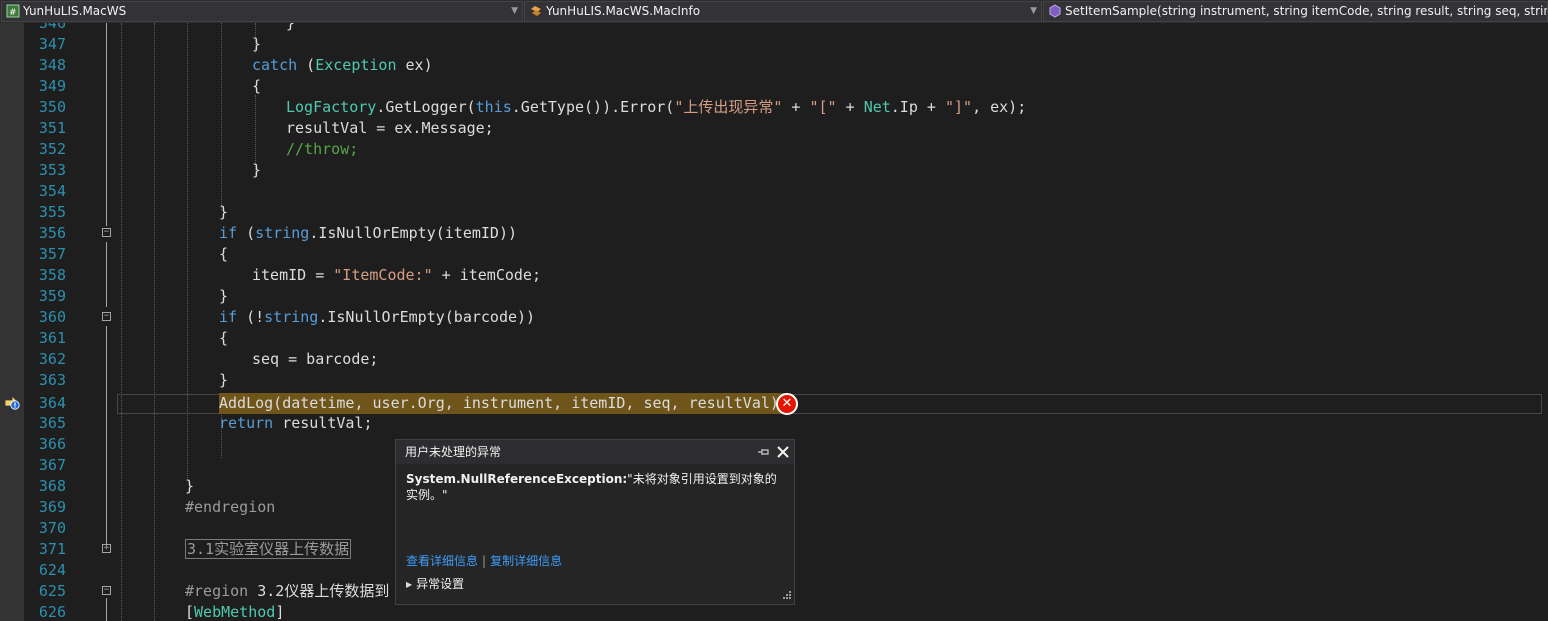 This screenshot has width=1548, height=621. What do you see at coordinates (52, 486) in the screenshot?
I see `line-number: 368` at bounding box center [52, 486].